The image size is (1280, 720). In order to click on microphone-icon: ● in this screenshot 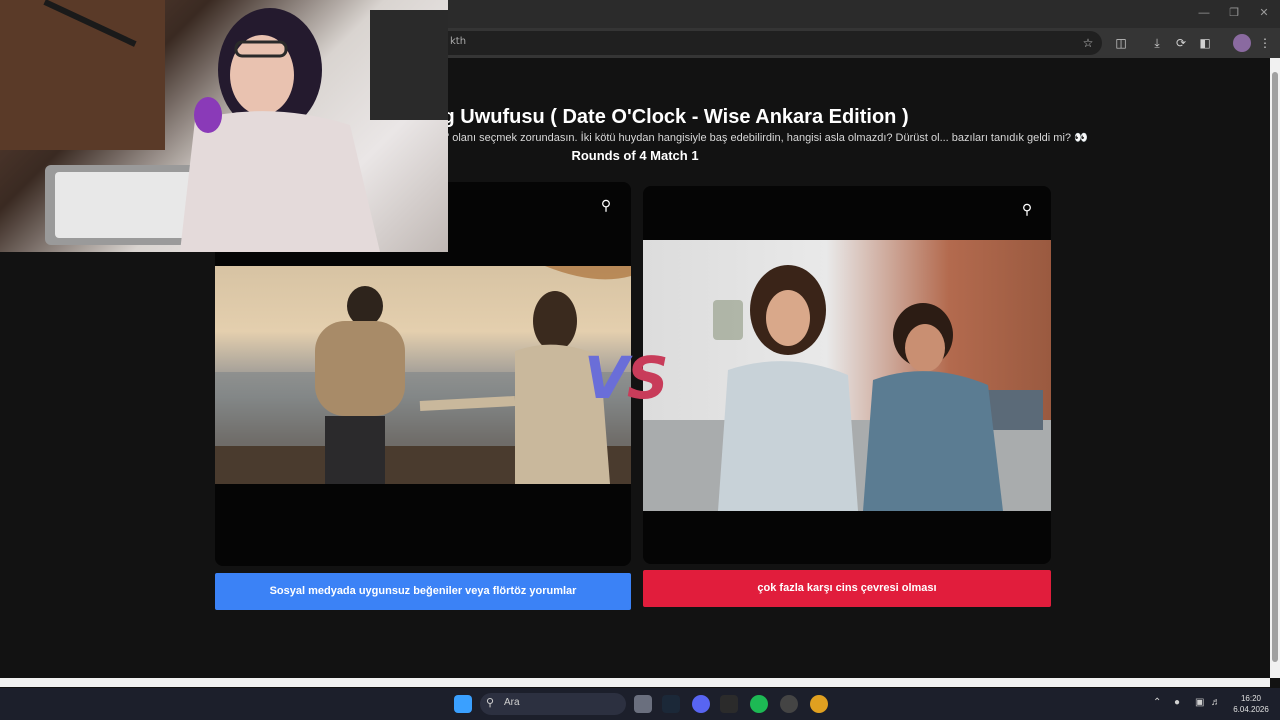, I will do `click(1177, 702)`.